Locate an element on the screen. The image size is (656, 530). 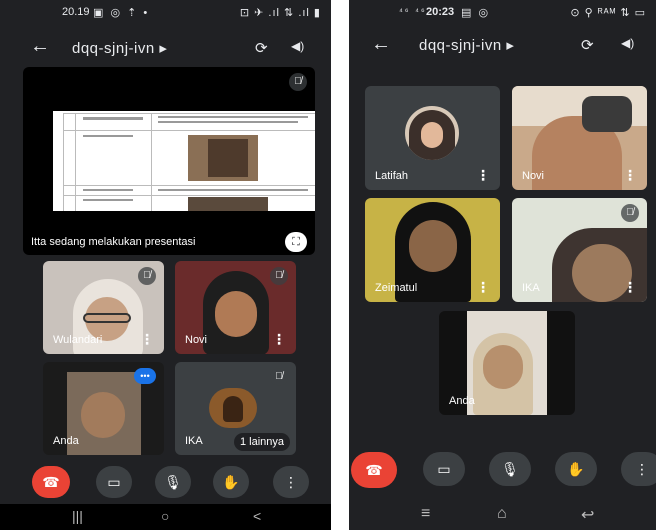
participant-tile-novi: Novi ⋮ is located at coordinates (579, 138).